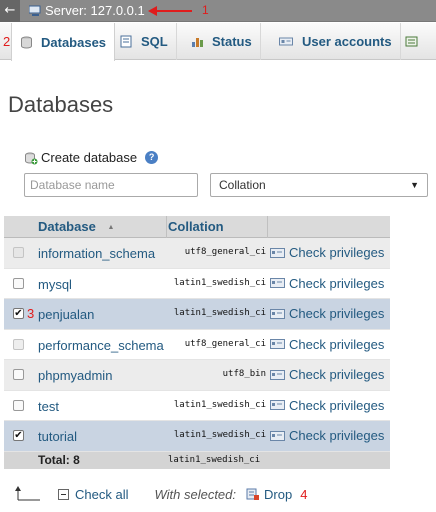 This screenshot has height=512, width=436. Describe the element at coordinates (27, 493) in the screenshot. I see `select-arrow-icon` at that location.